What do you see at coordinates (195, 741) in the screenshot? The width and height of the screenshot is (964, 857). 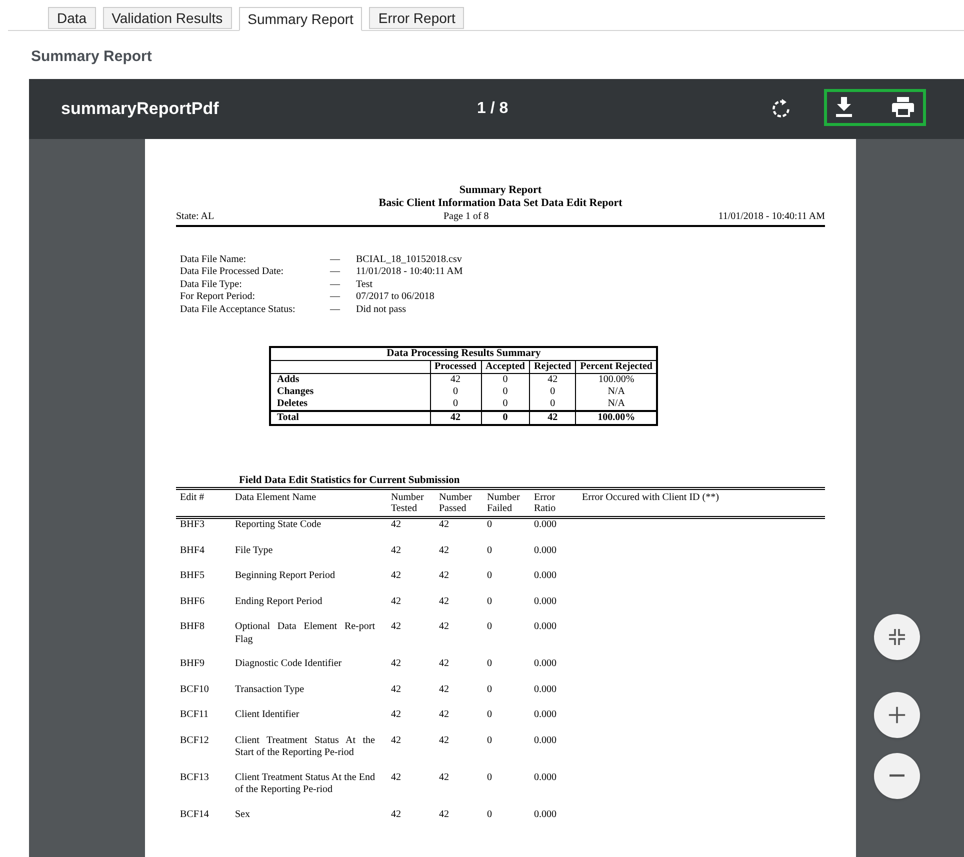 I see `table-cell-text: BCF12` at bounding box center [195, 741].